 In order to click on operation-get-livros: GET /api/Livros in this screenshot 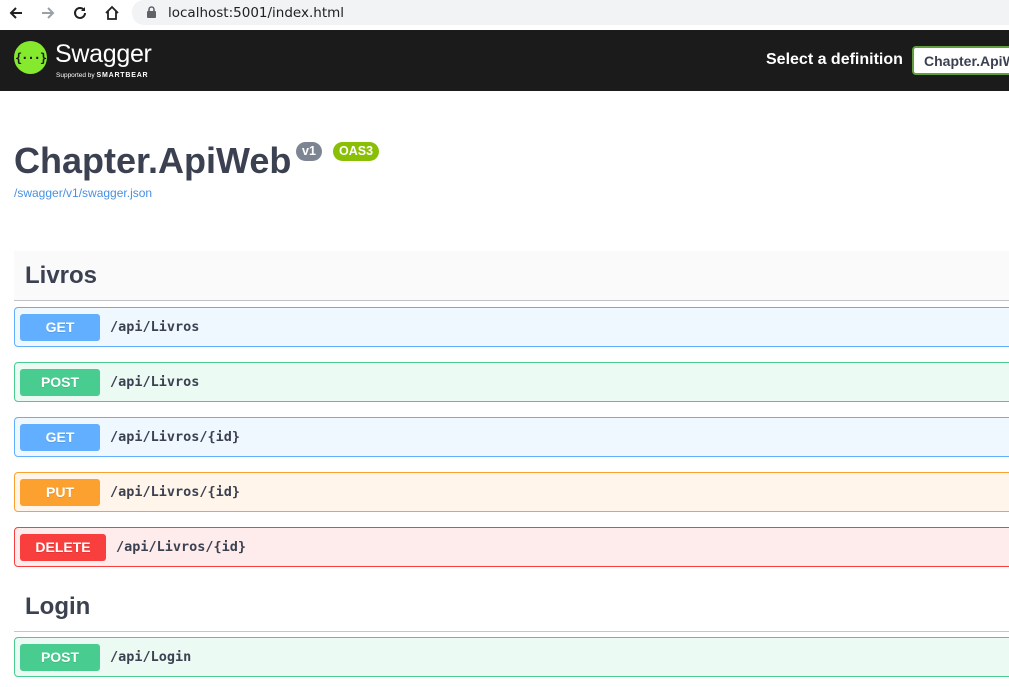, I will do `click(511, 327)`.